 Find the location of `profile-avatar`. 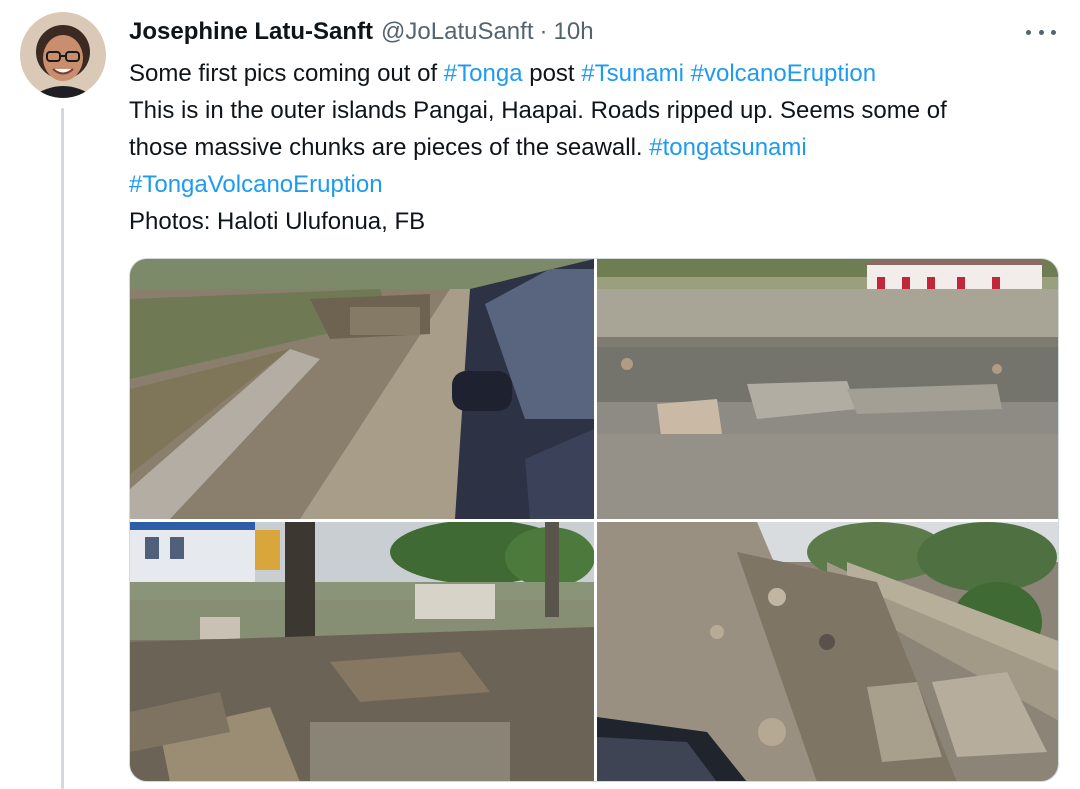

profile-avatar is located at coordinates (63, 55).